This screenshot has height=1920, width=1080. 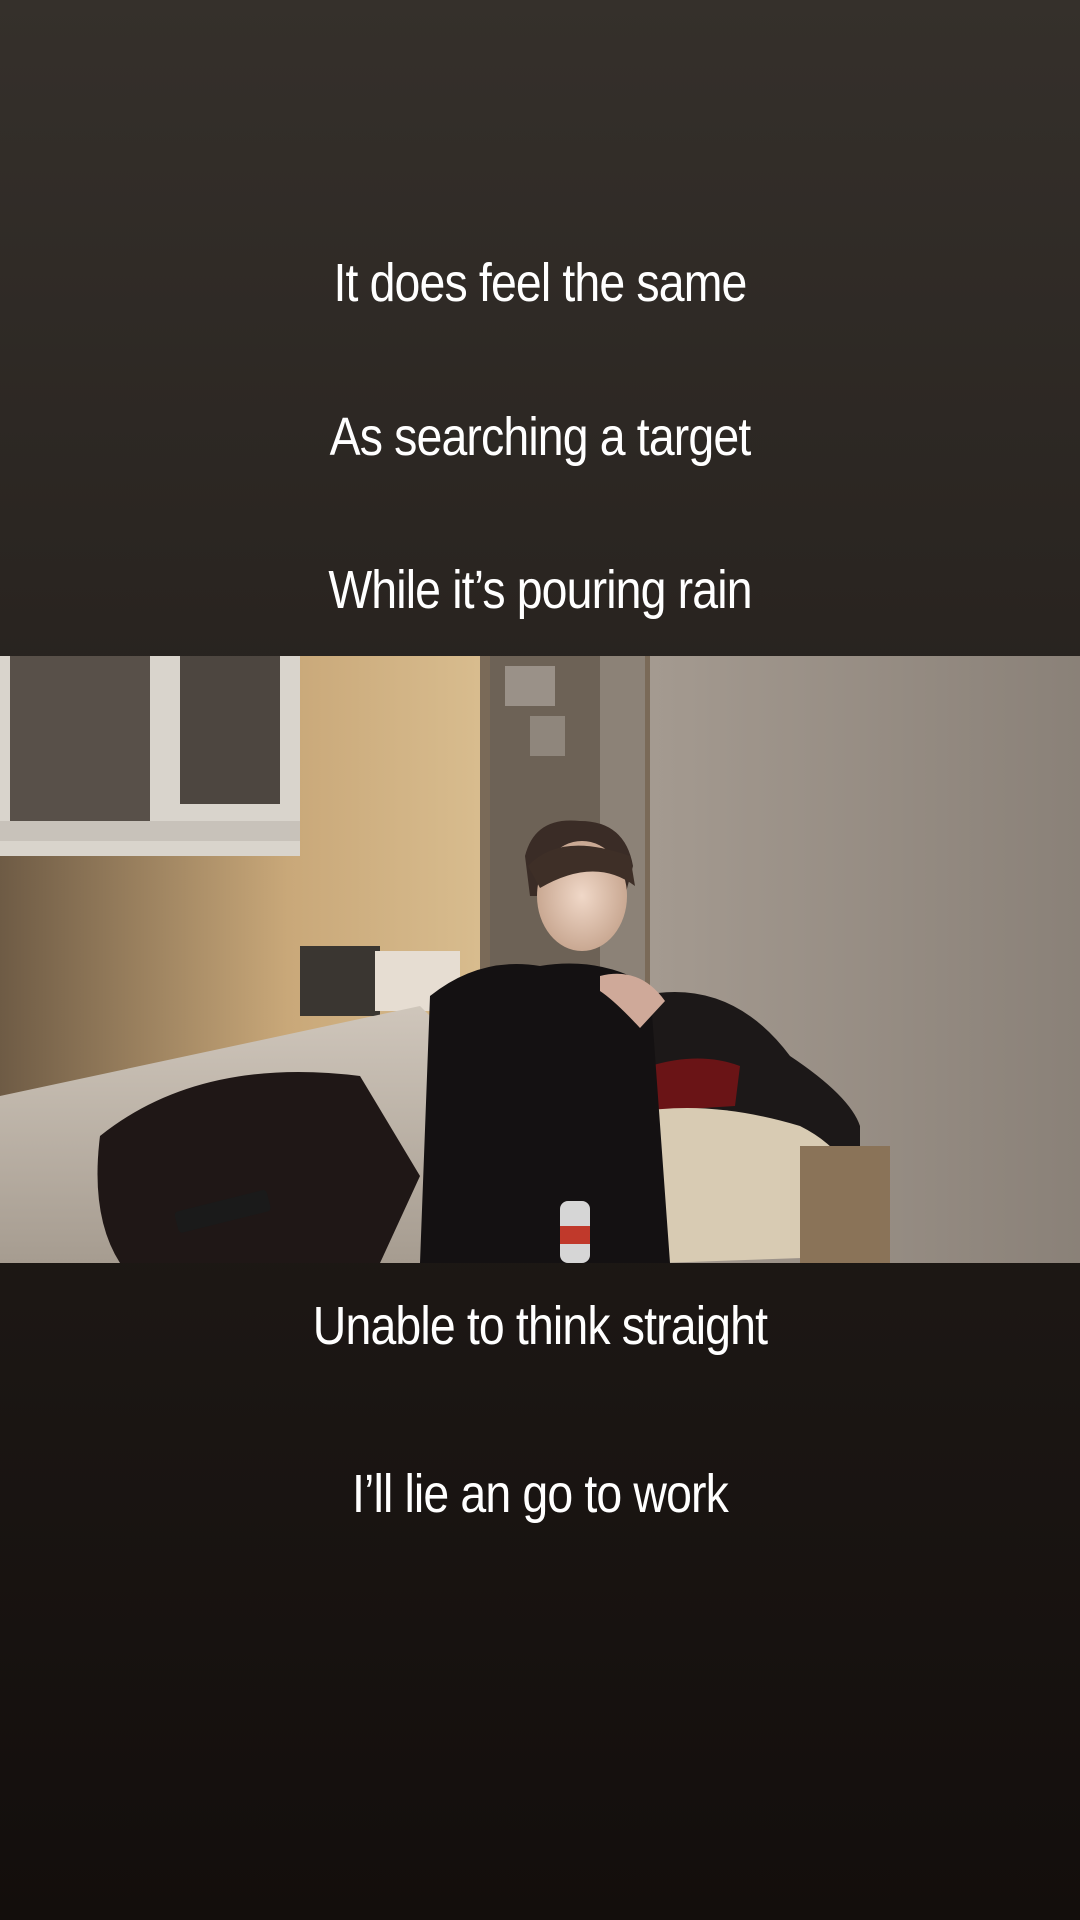 What do you see at coordinates (540, 283) in the screenshot?
I see `lyric-line-1: It does feel the same` at bounding box center [540, 283].